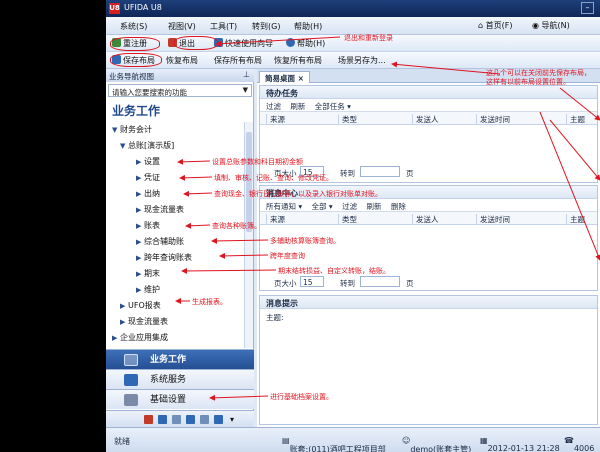  I want to click on tree-item-cashflow: ▶ 现金流量表, so click(160, 209).